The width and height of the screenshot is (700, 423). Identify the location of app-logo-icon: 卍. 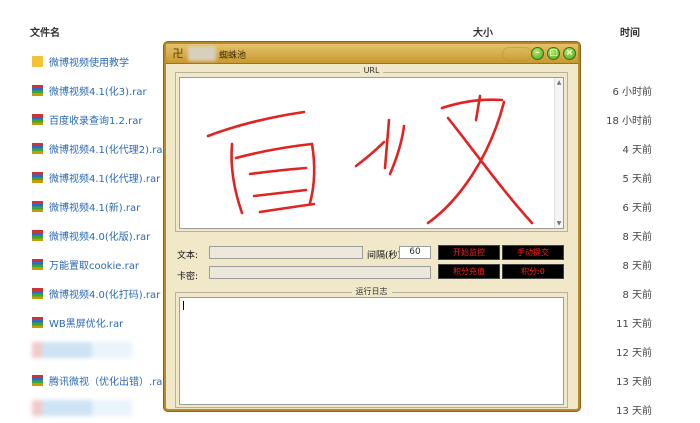
(178, 53).